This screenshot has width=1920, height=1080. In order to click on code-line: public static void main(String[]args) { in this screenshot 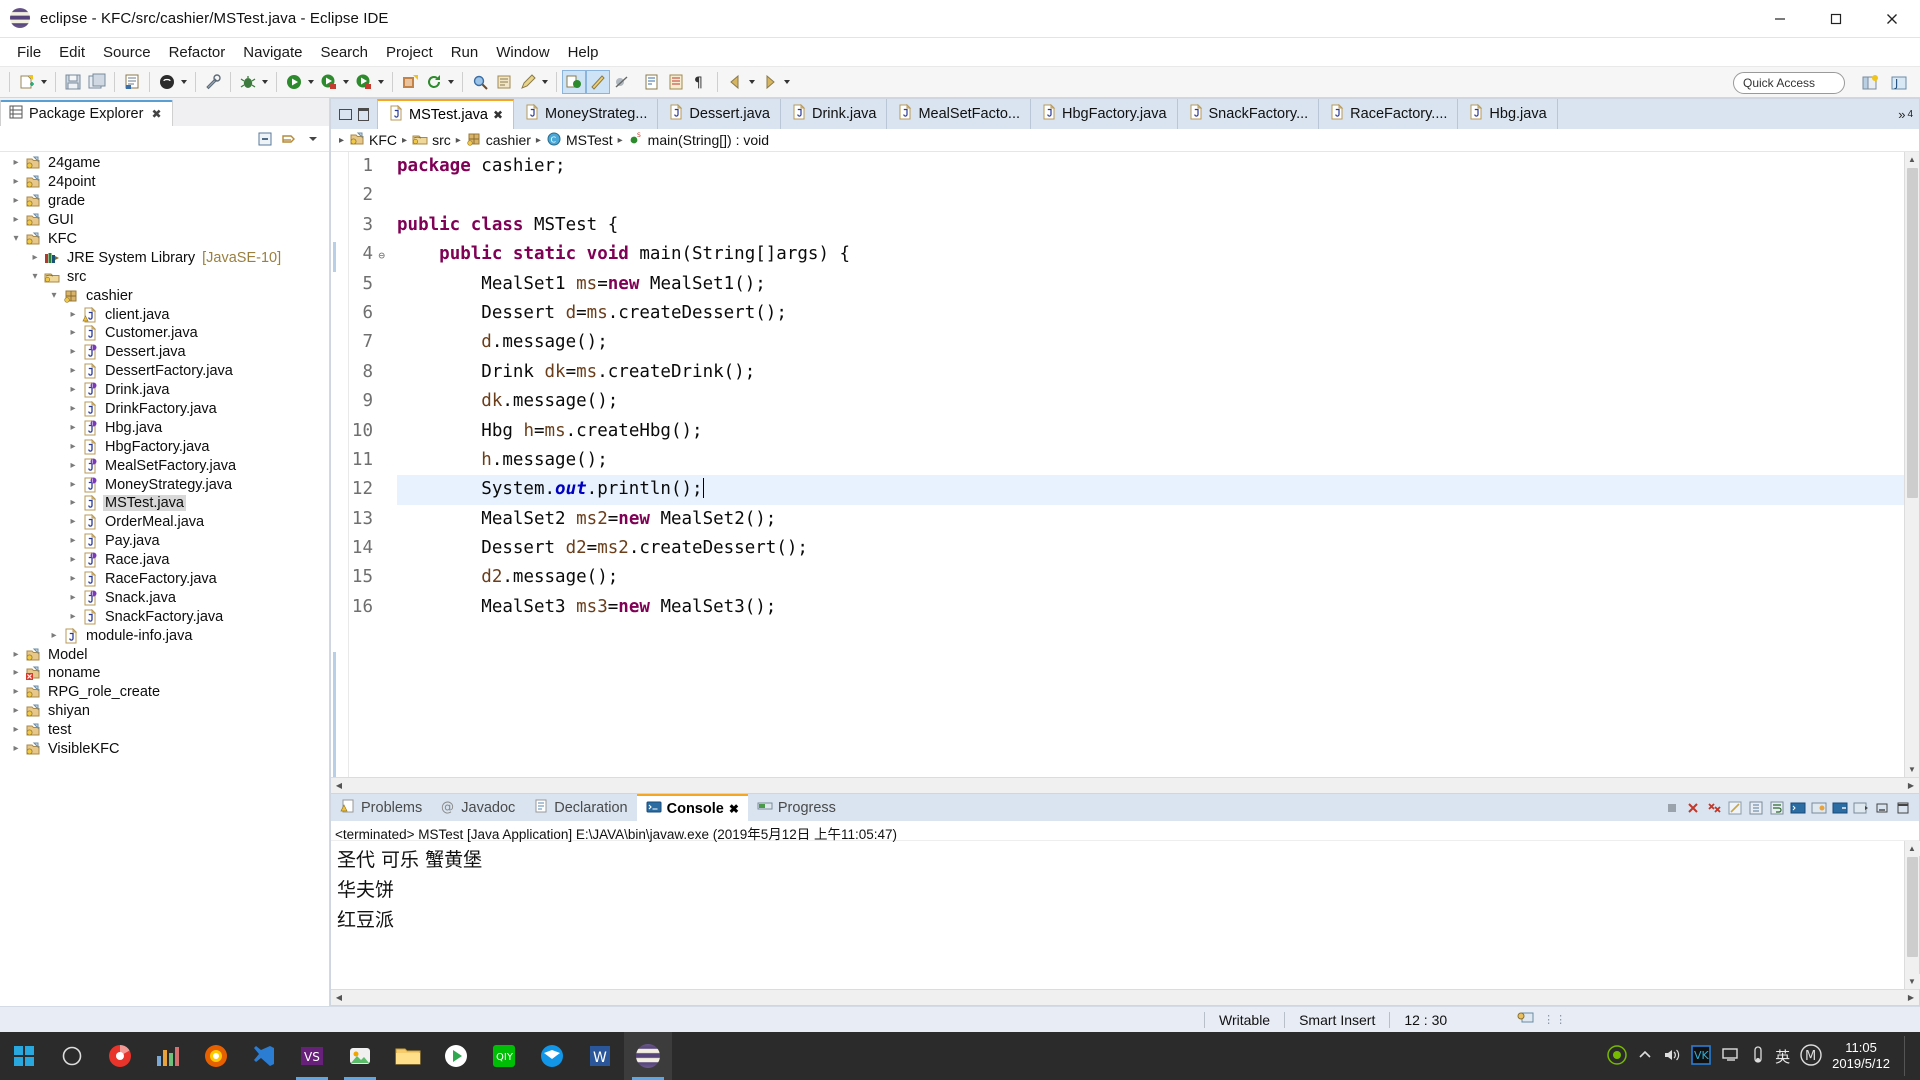, I will do `click(1150, 254)`.